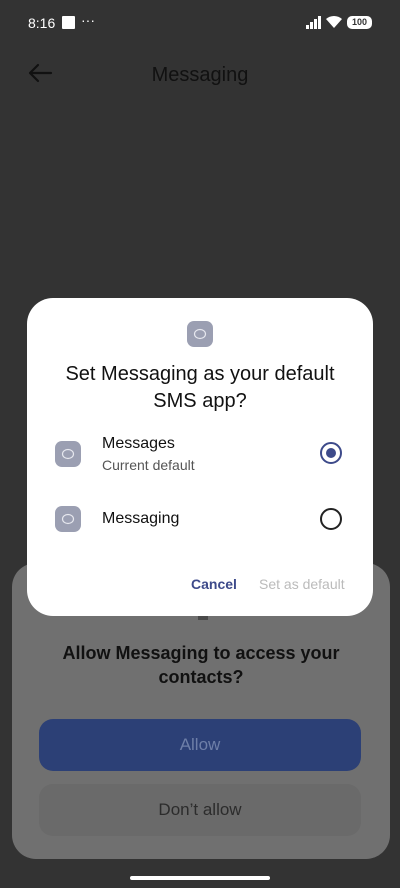 The width and height of the screenshot is (400, 888). What do you see at coordinates (148, 465) in the screenshot?
I see `option-sublabel: Current default` at bounding box center [148, 465].